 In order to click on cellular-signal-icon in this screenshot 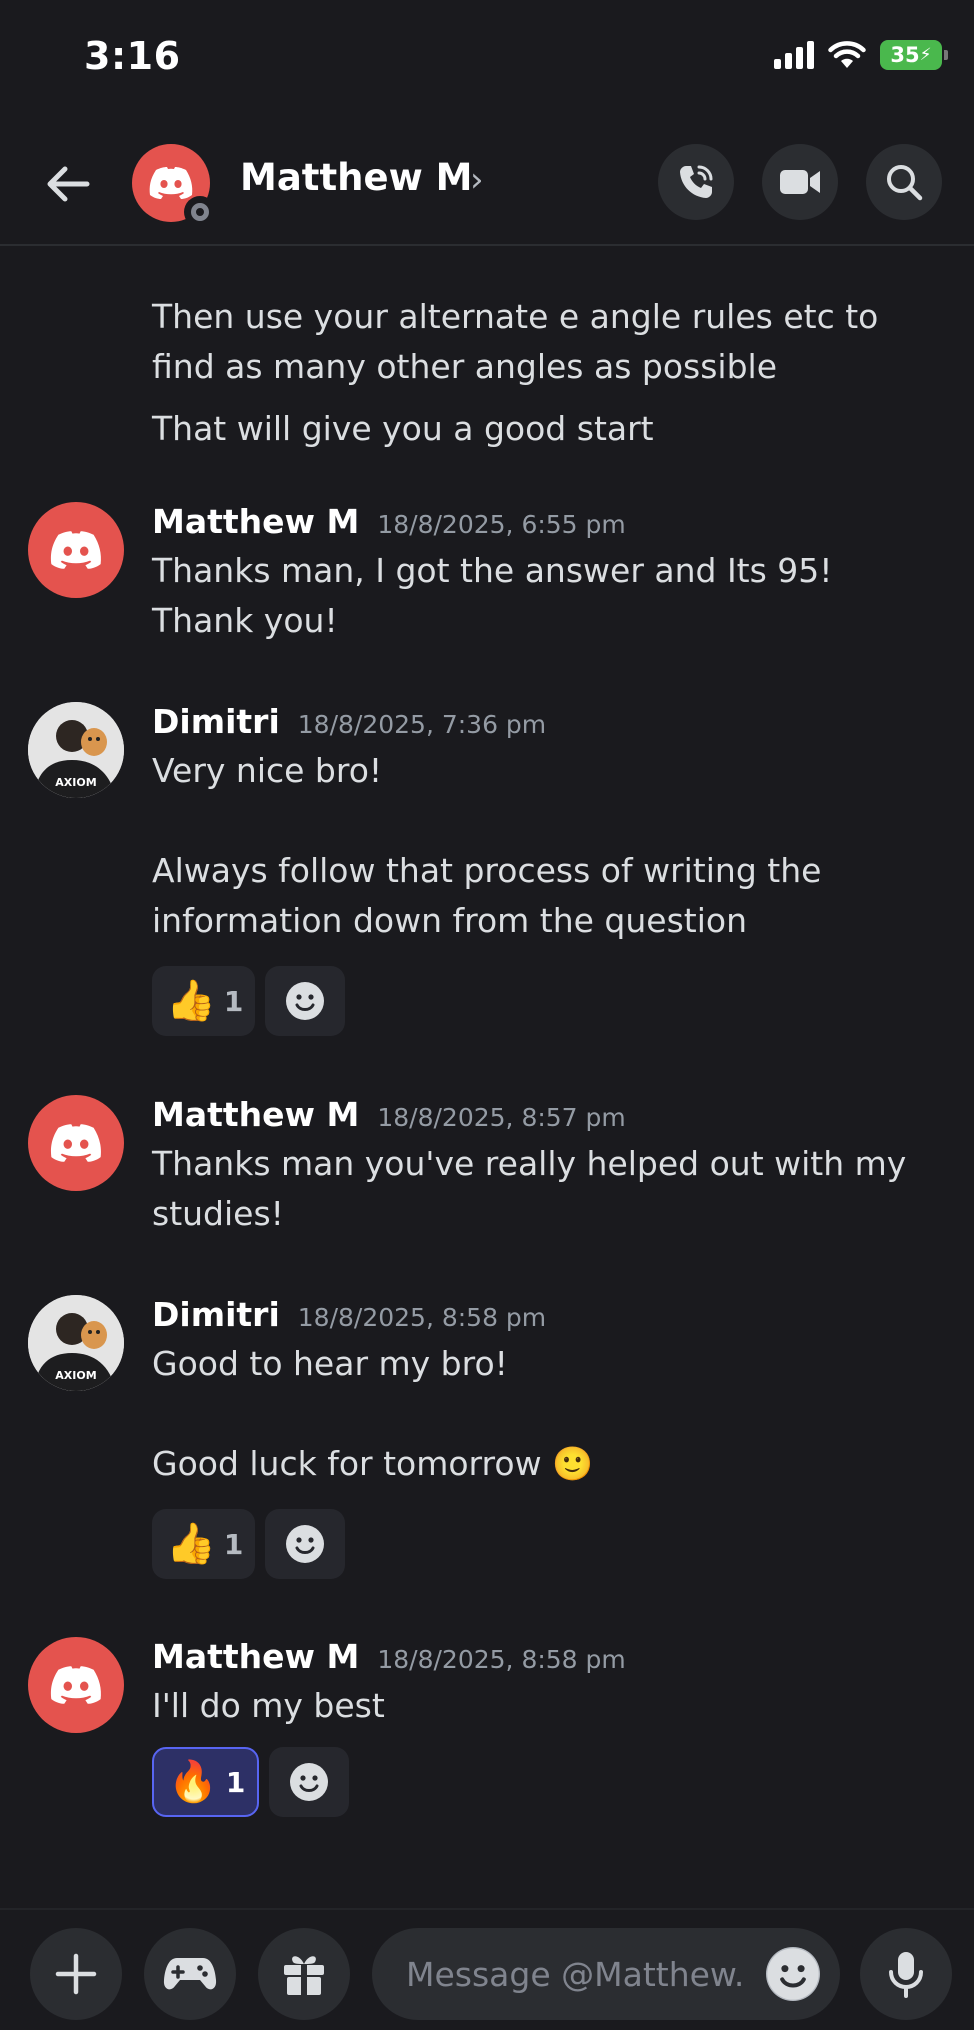, I will do `click(794, 55)`.